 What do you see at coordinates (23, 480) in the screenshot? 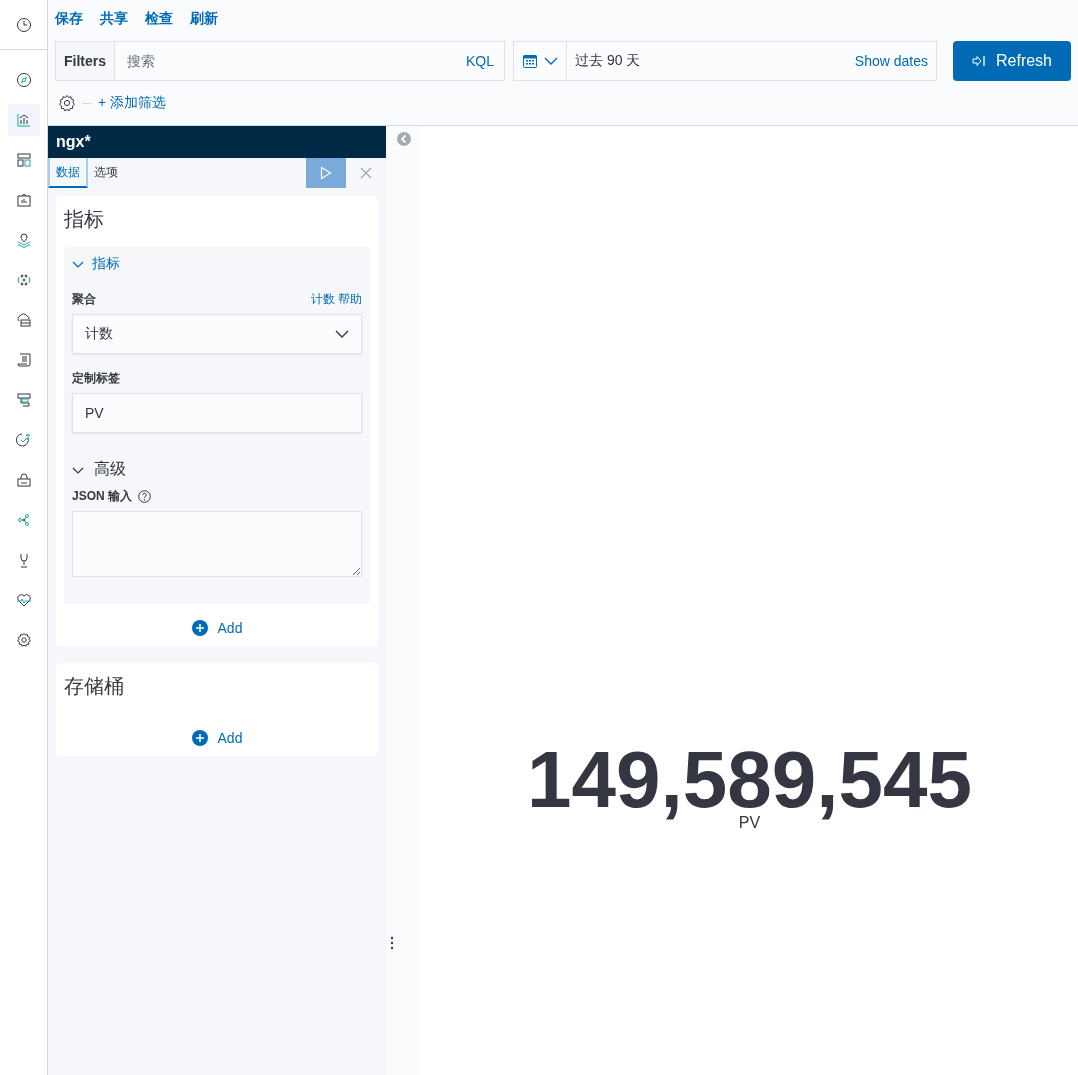
I see `lock-icon` at bounding box center [23, 480].